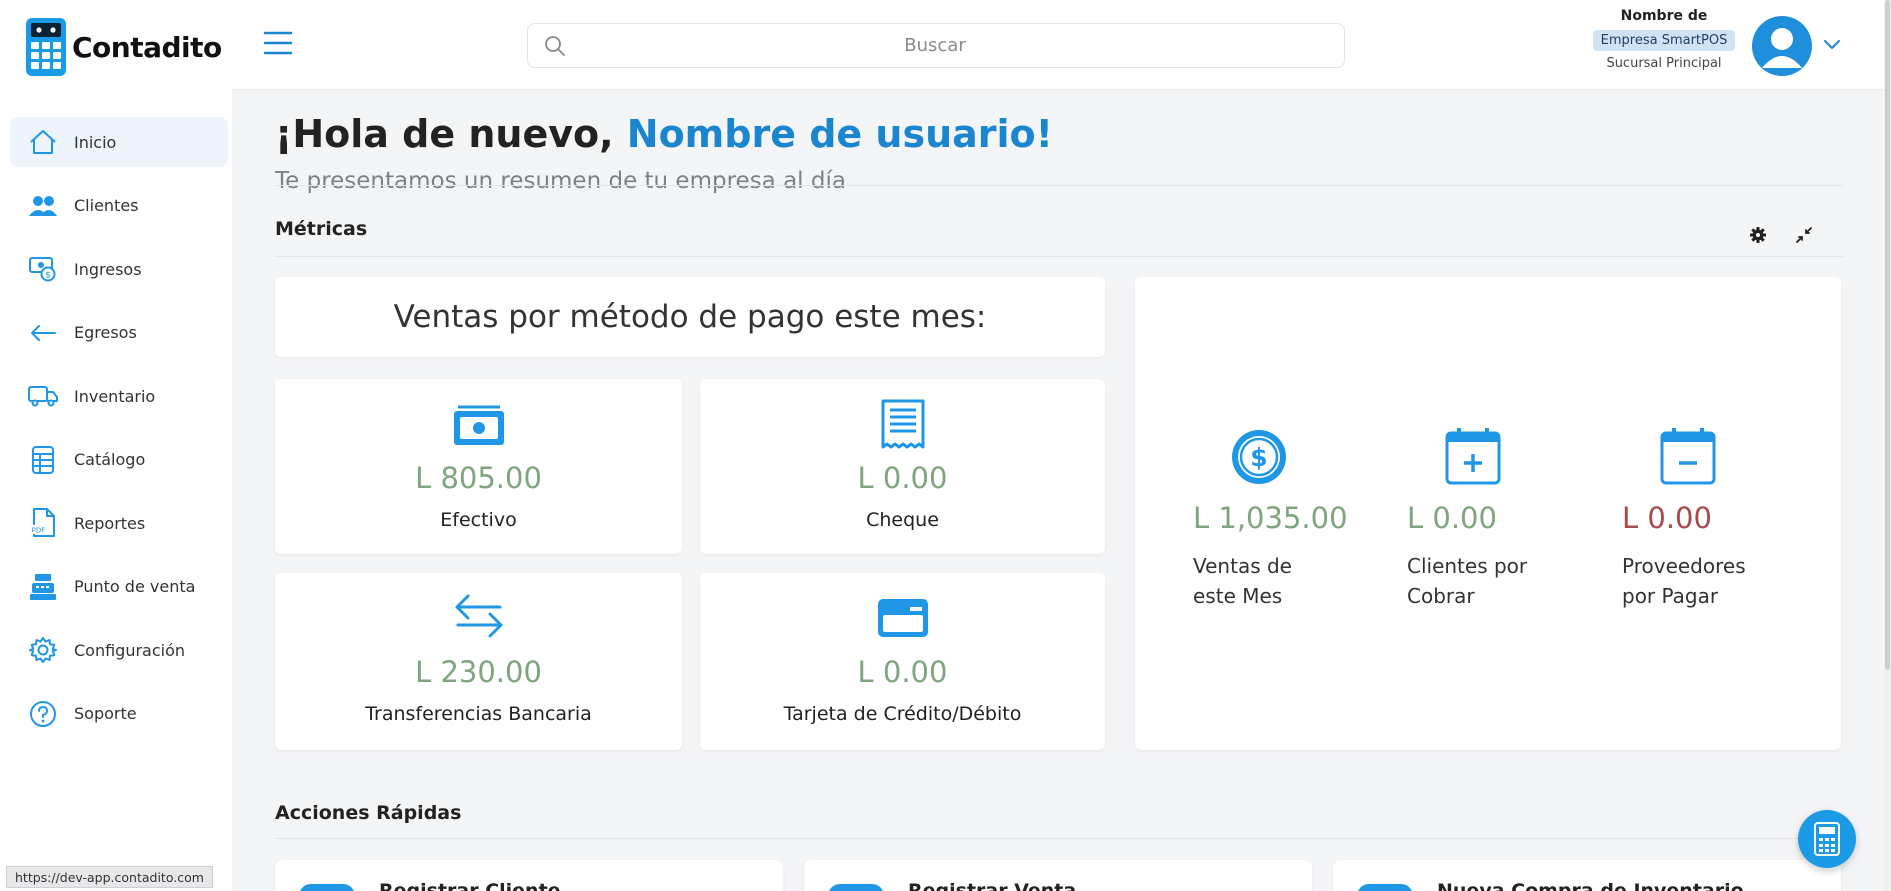 The height and width of the screenshot is (891, 1891). What do you see at coordinates (1467, 566) in the screenshot?
I see `summary-label-line: Clientes por` at bounding box center [1467, 566].